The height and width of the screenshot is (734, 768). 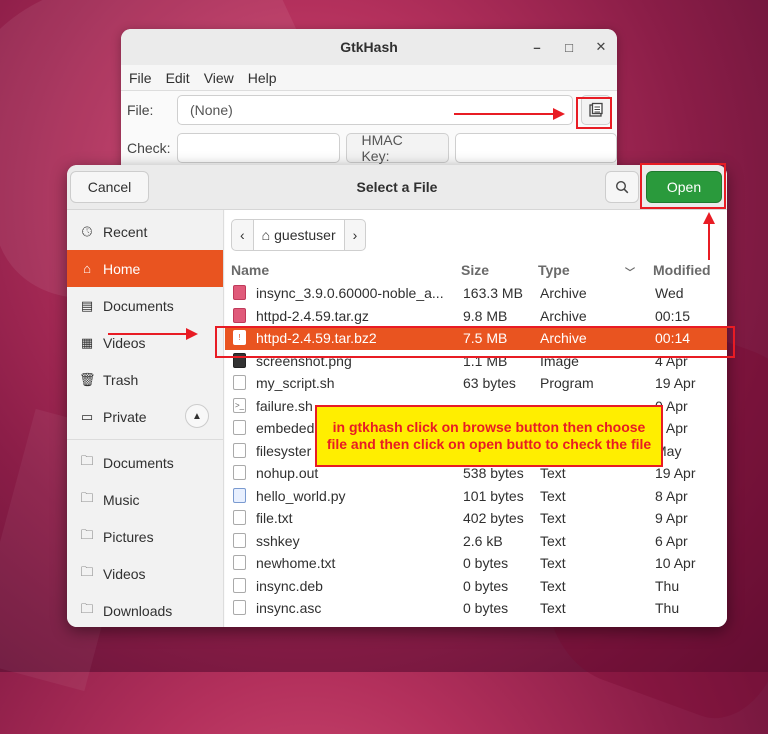 What do you see at coordinates (109, 187) in the screenshot?
I see `cancel-button: Cancel` at bounding box center [109, 187].